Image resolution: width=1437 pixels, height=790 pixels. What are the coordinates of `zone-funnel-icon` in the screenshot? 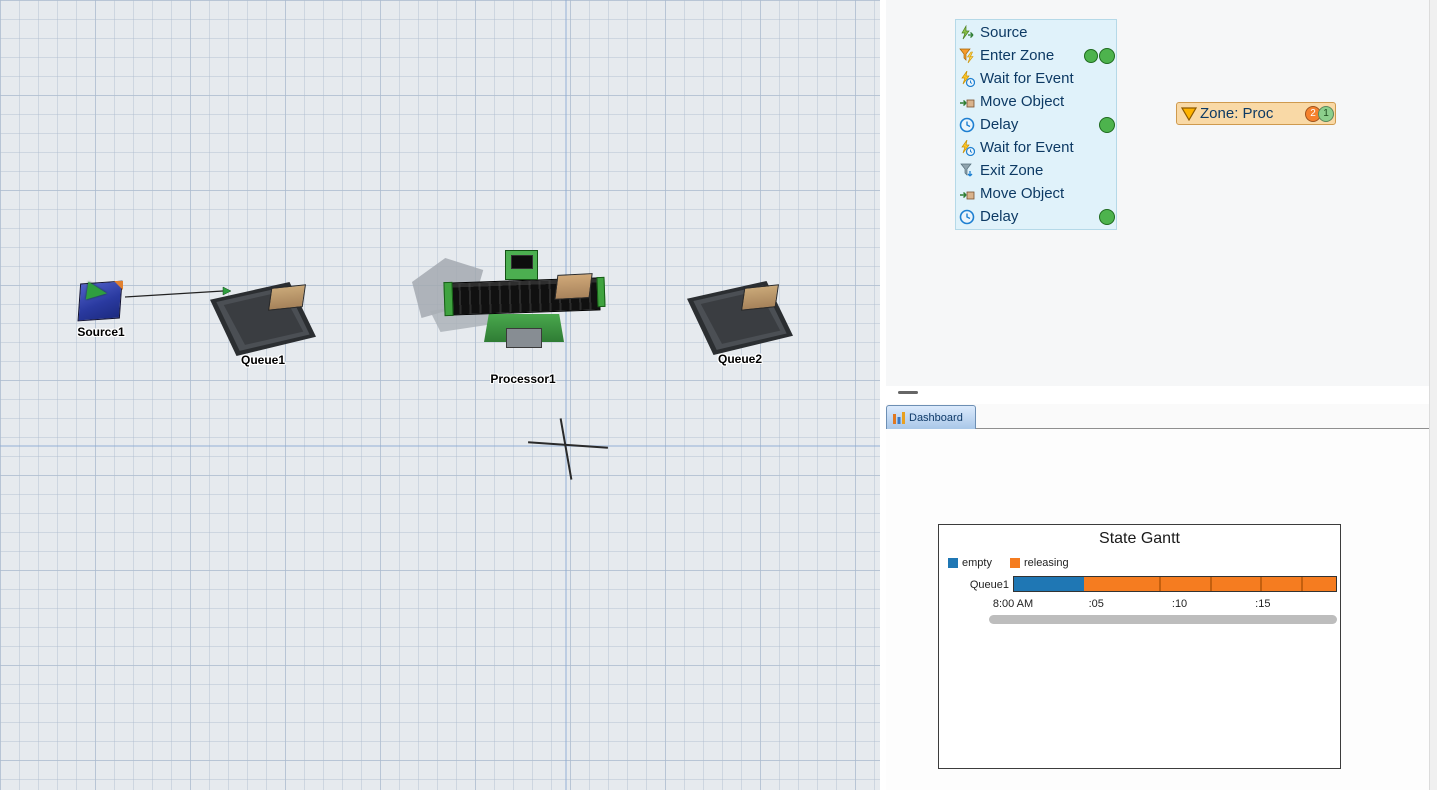 It's located at (1189, 113).